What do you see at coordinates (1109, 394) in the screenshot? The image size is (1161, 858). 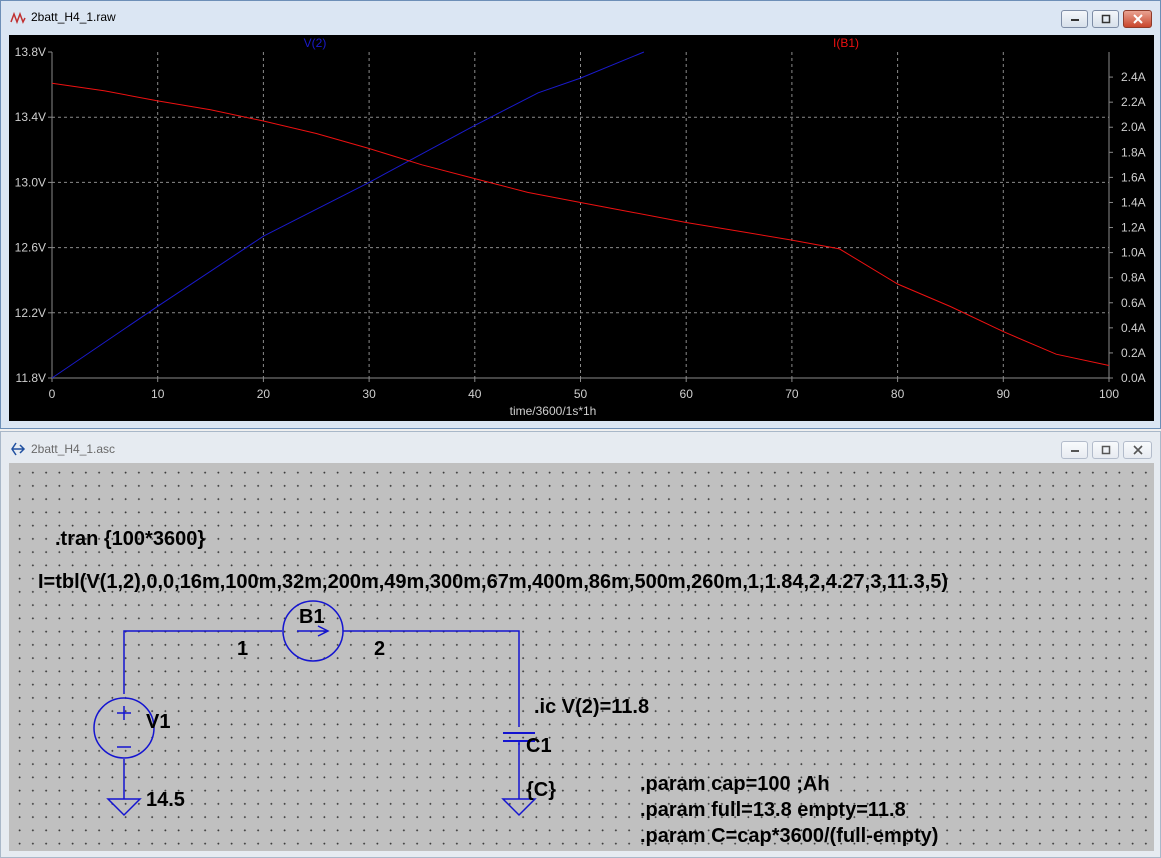 I see `x-tick-label: 100` at bounding box center [1109, 394].